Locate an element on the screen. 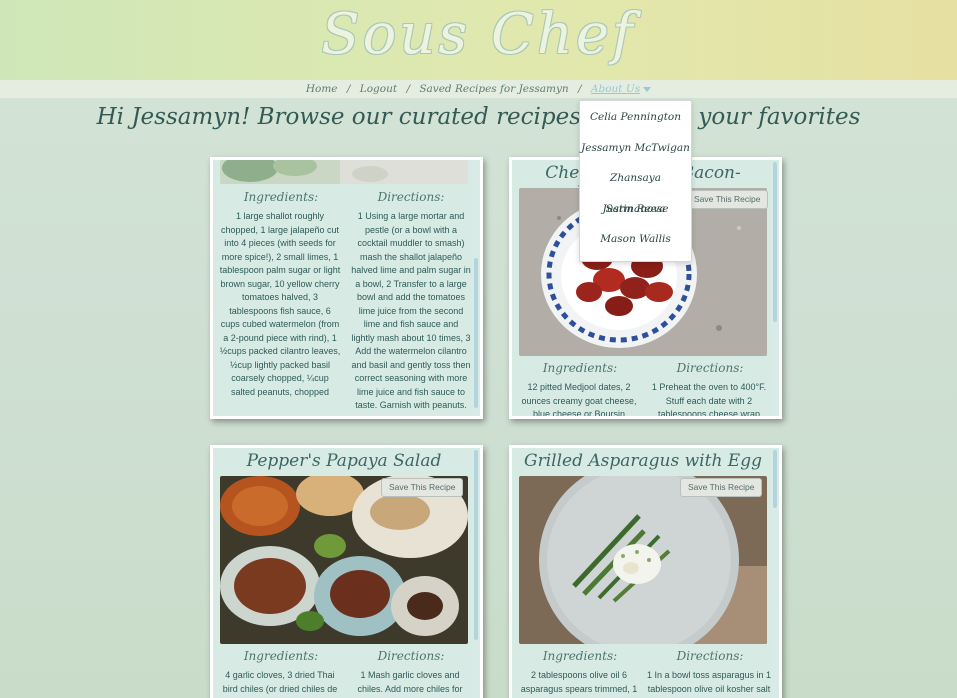 This screenshot has width=957, height=698. menu-item-celia: Celia Pennington is located at coordinates (635, 117).